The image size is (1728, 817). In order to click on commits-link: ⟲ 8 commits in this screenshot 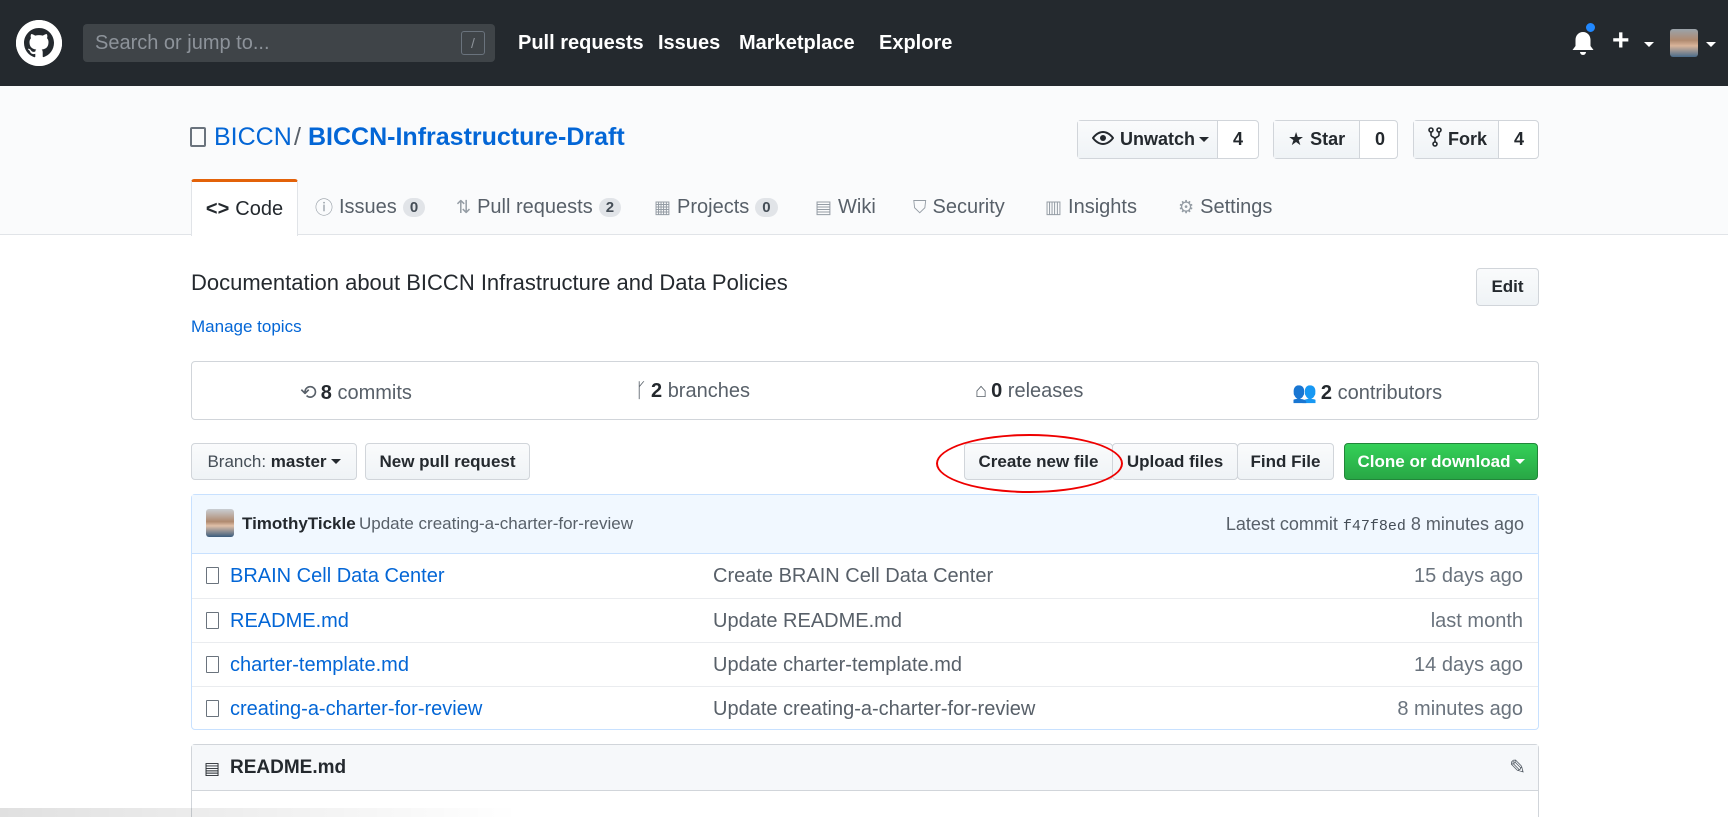, I will do `click(356, 392)`.